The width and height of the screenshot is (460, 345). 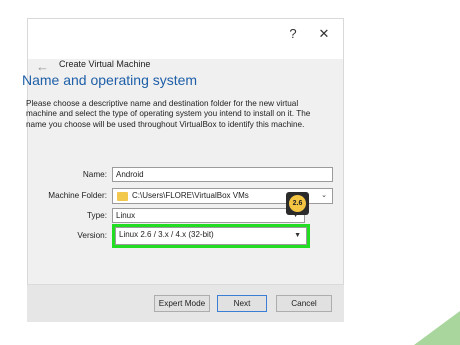 I want to click on decorative-corner-shape, so click(x=437, y=328).